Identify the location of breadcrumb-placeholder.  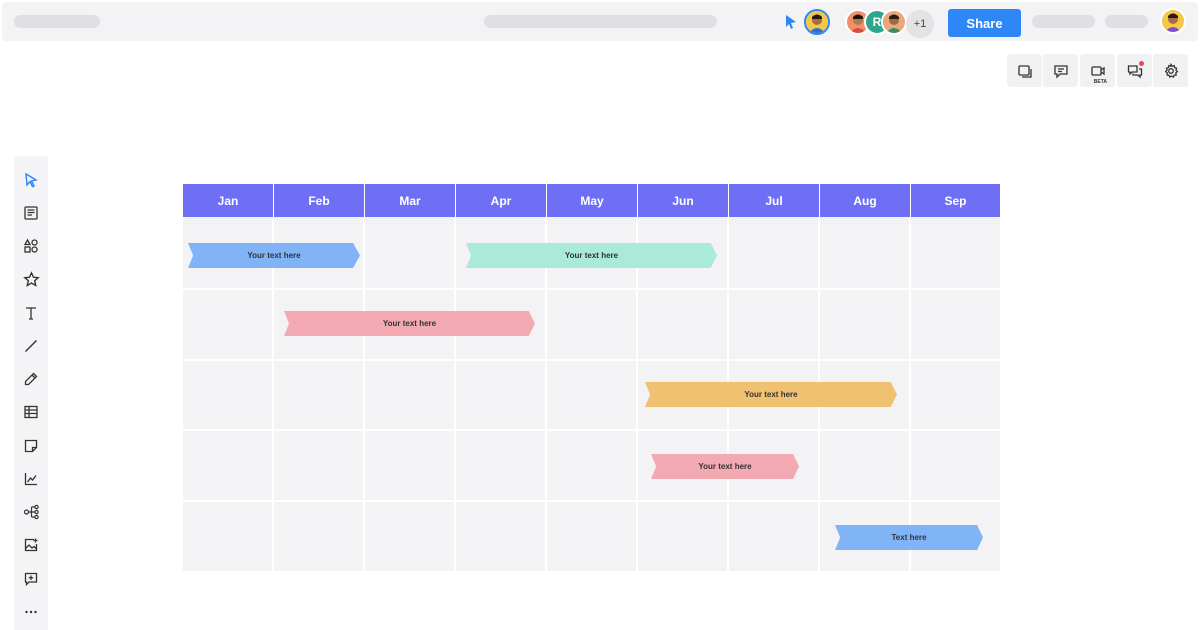
(600, 21).